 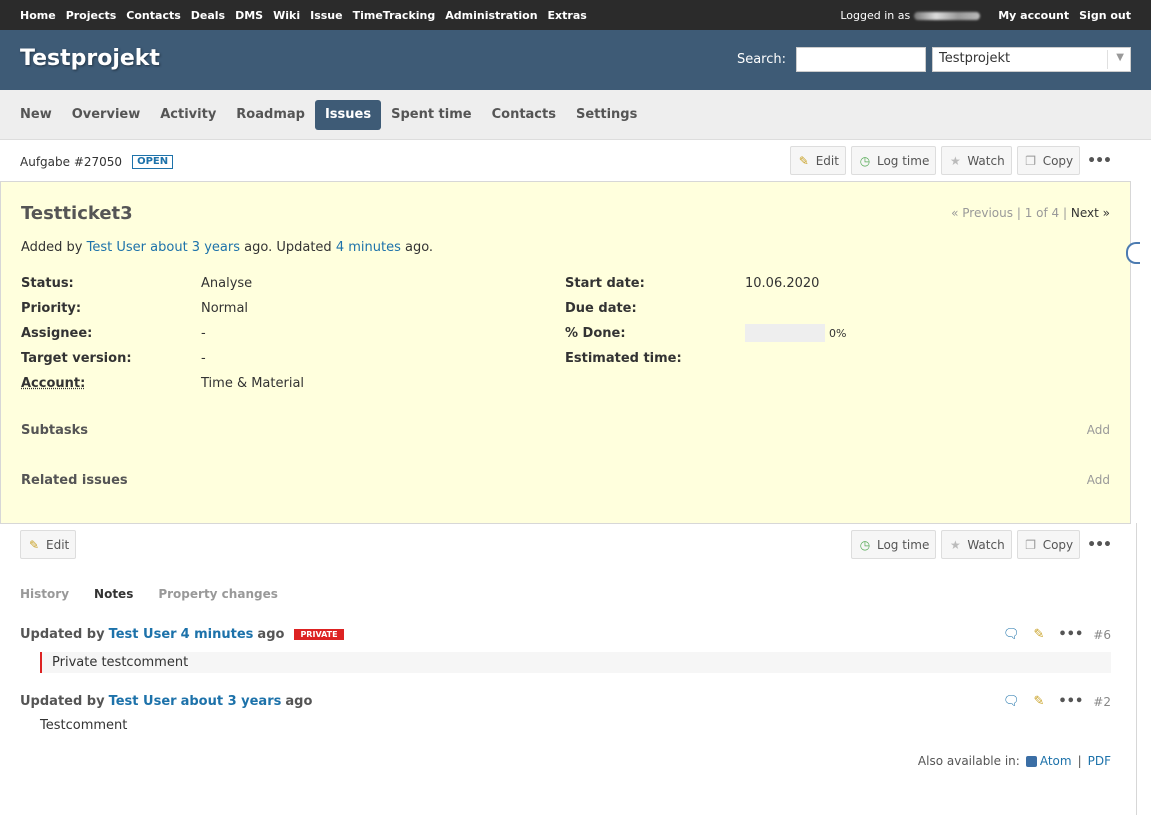 I want to click on attribute-label: Assignee:, so click(x=57, y=333).